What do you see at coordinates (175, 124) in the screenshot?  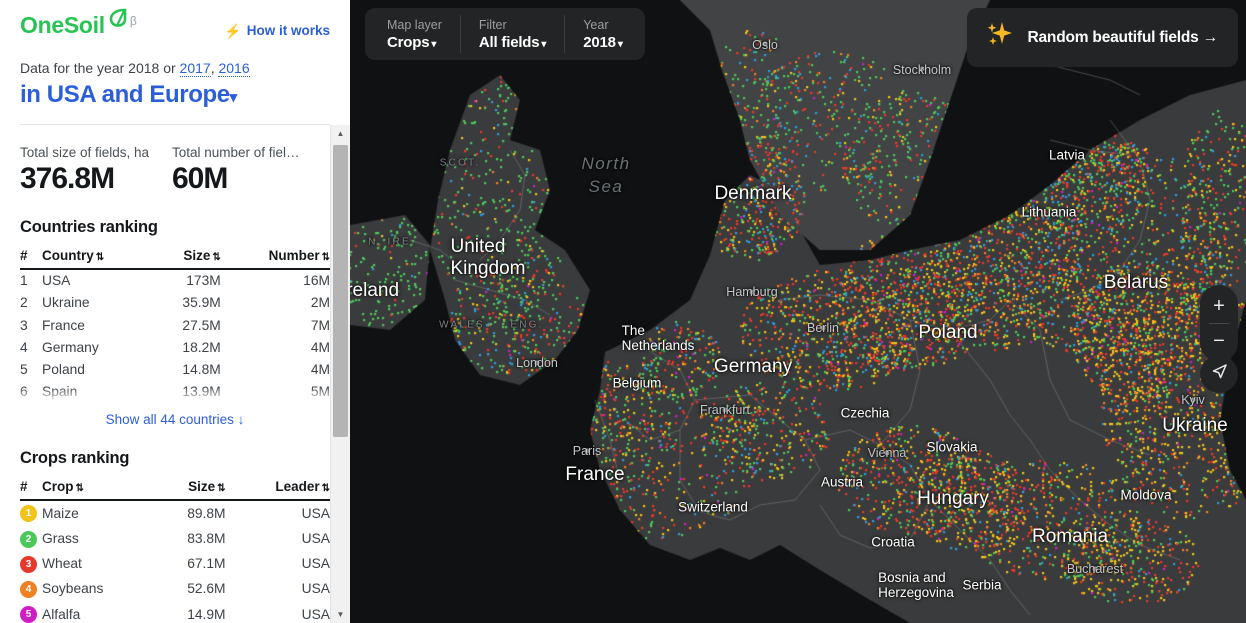 I see `header-divider` at bounding box center [175, 124].